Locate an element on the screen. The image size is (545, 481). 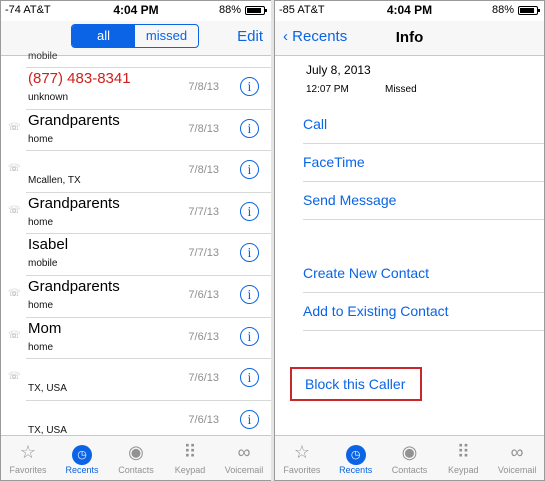
call-row: Isabel mobile 7/7/13 i is located at coordinates (148, 255).